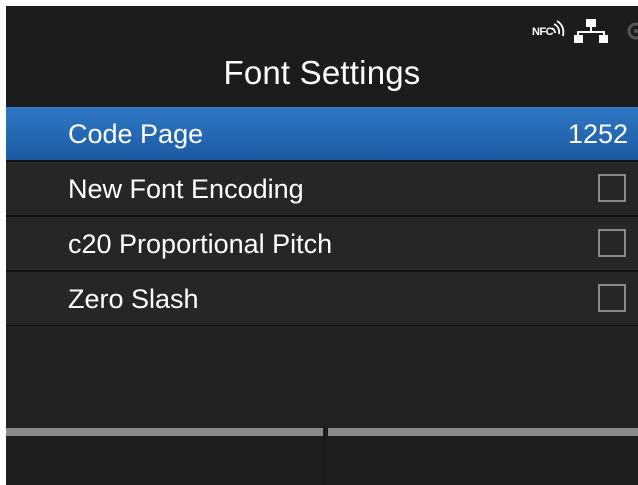 This screenshot has height=485, width=638. Describe the element at coordinates (612, 243) in the screenshot. I see `c20-proportional-pitch-checkbox` at that location.